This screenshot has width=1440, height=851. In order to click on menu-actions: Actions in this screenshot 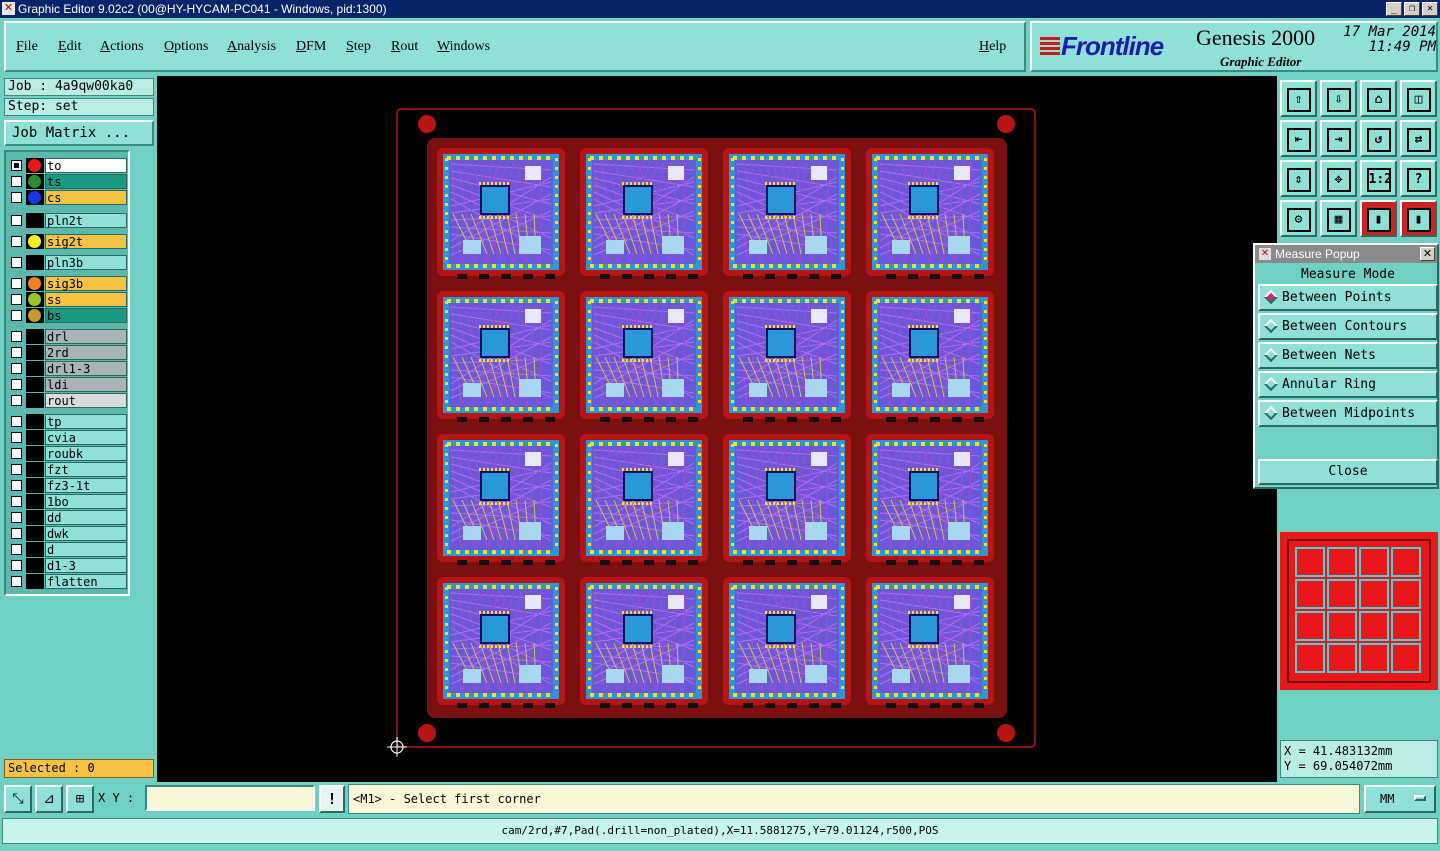, I will do `click(122, 47)`.